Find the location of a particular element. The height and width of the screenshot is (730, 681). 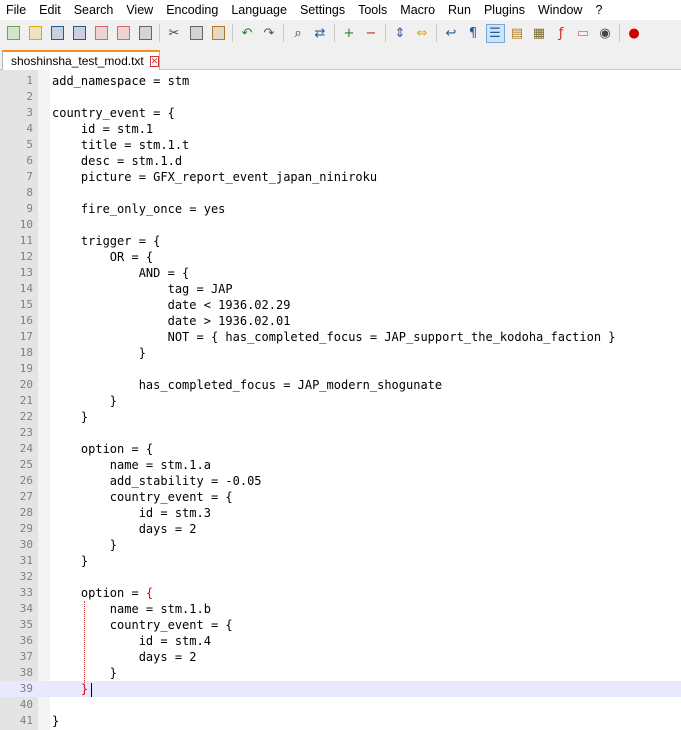

code-line: 11 trigger = { is located at coordinates (340, 241).